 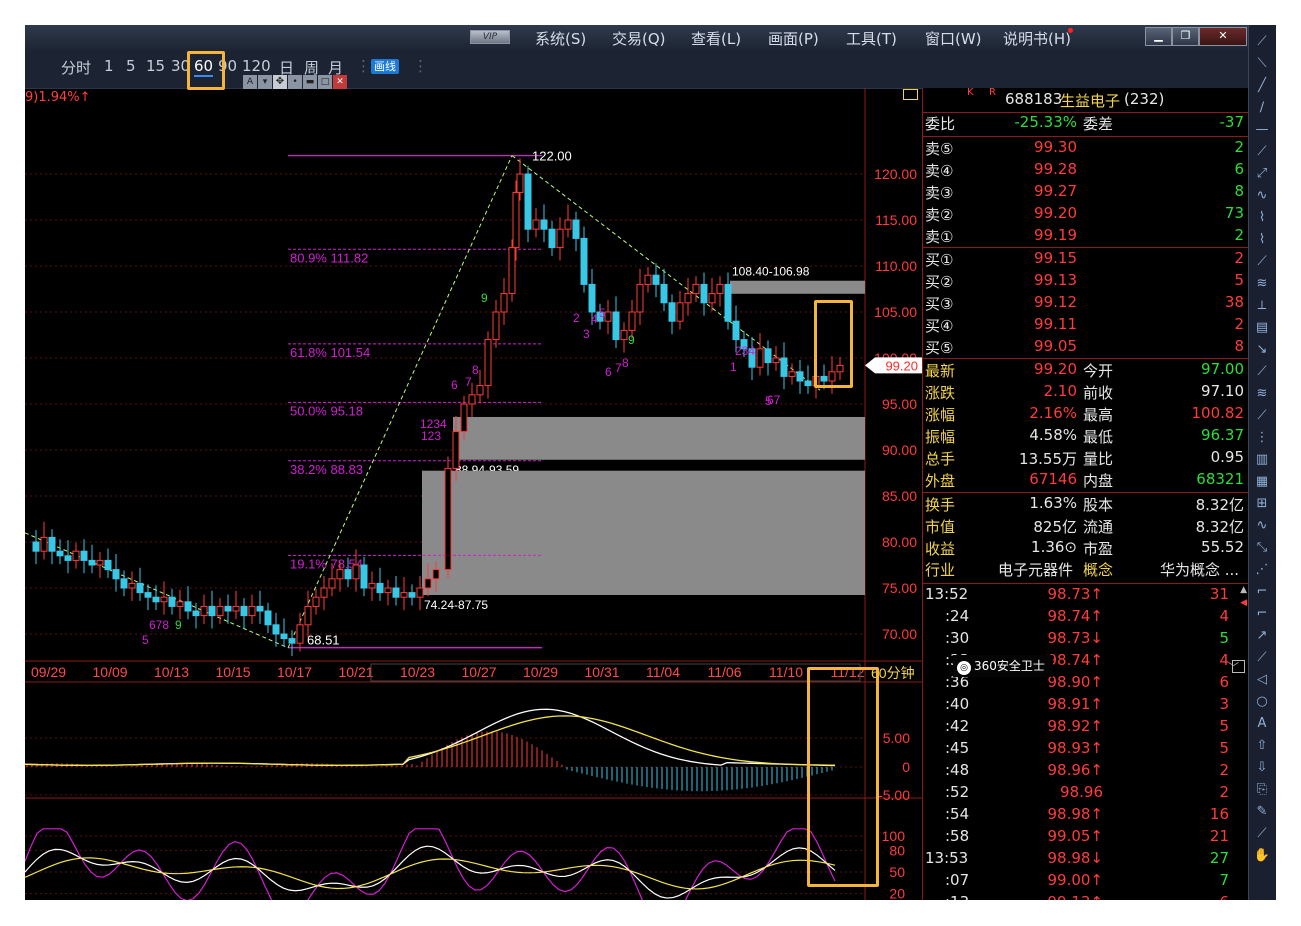 I want to click on tick-price: 98.73↑, so click(x=1075, y=594).